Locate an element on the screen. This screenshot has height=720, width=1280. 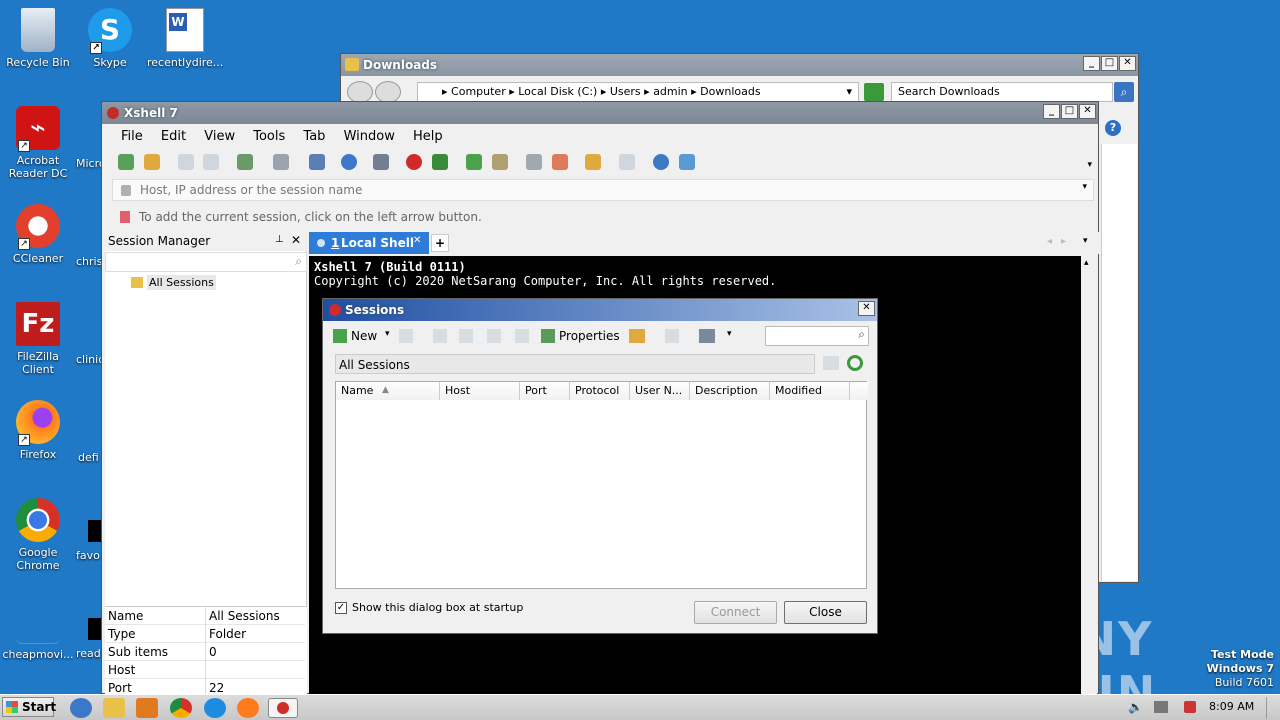
paste-icon is located at coordinates (494, 336).